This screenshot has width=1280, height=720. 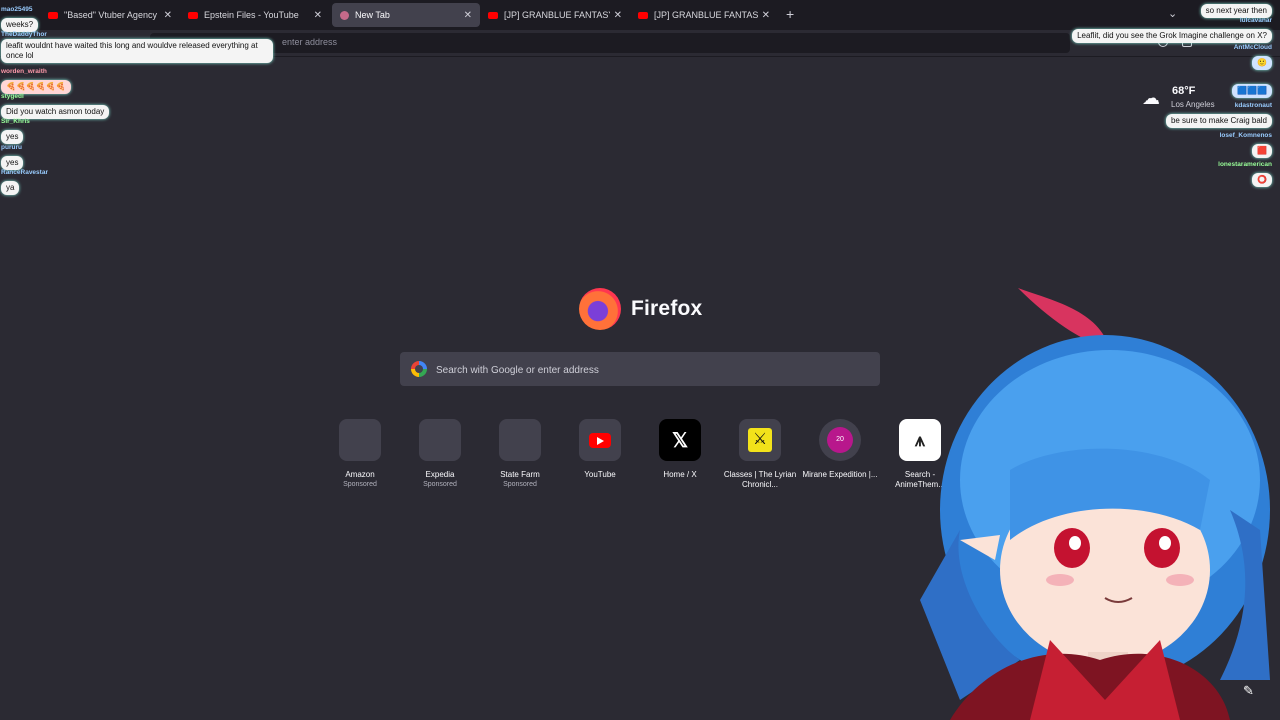 What do you see at coordinates (406, 15) in the screenshot?
I see `tab-3: New Tab ✕` at bounding box center [406, 15].